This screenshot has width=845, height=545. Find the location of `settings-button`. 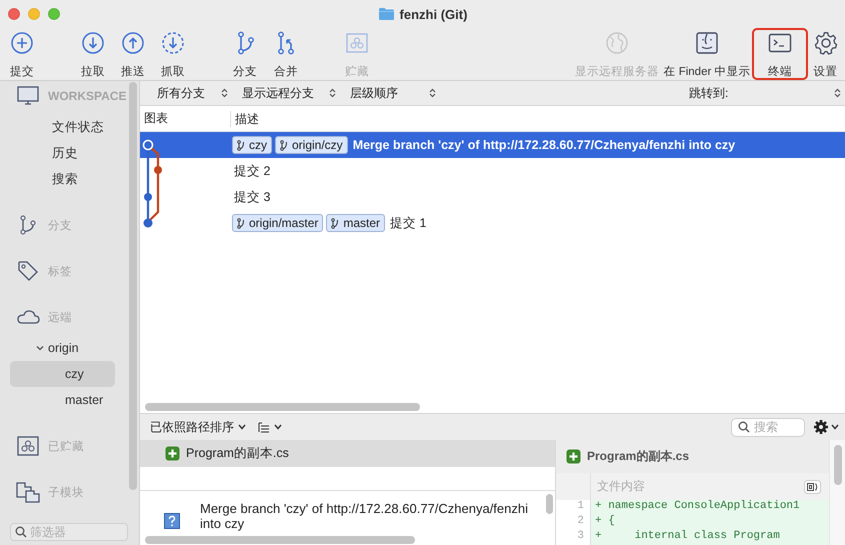

settings-button is located at coordinates (826, 427).